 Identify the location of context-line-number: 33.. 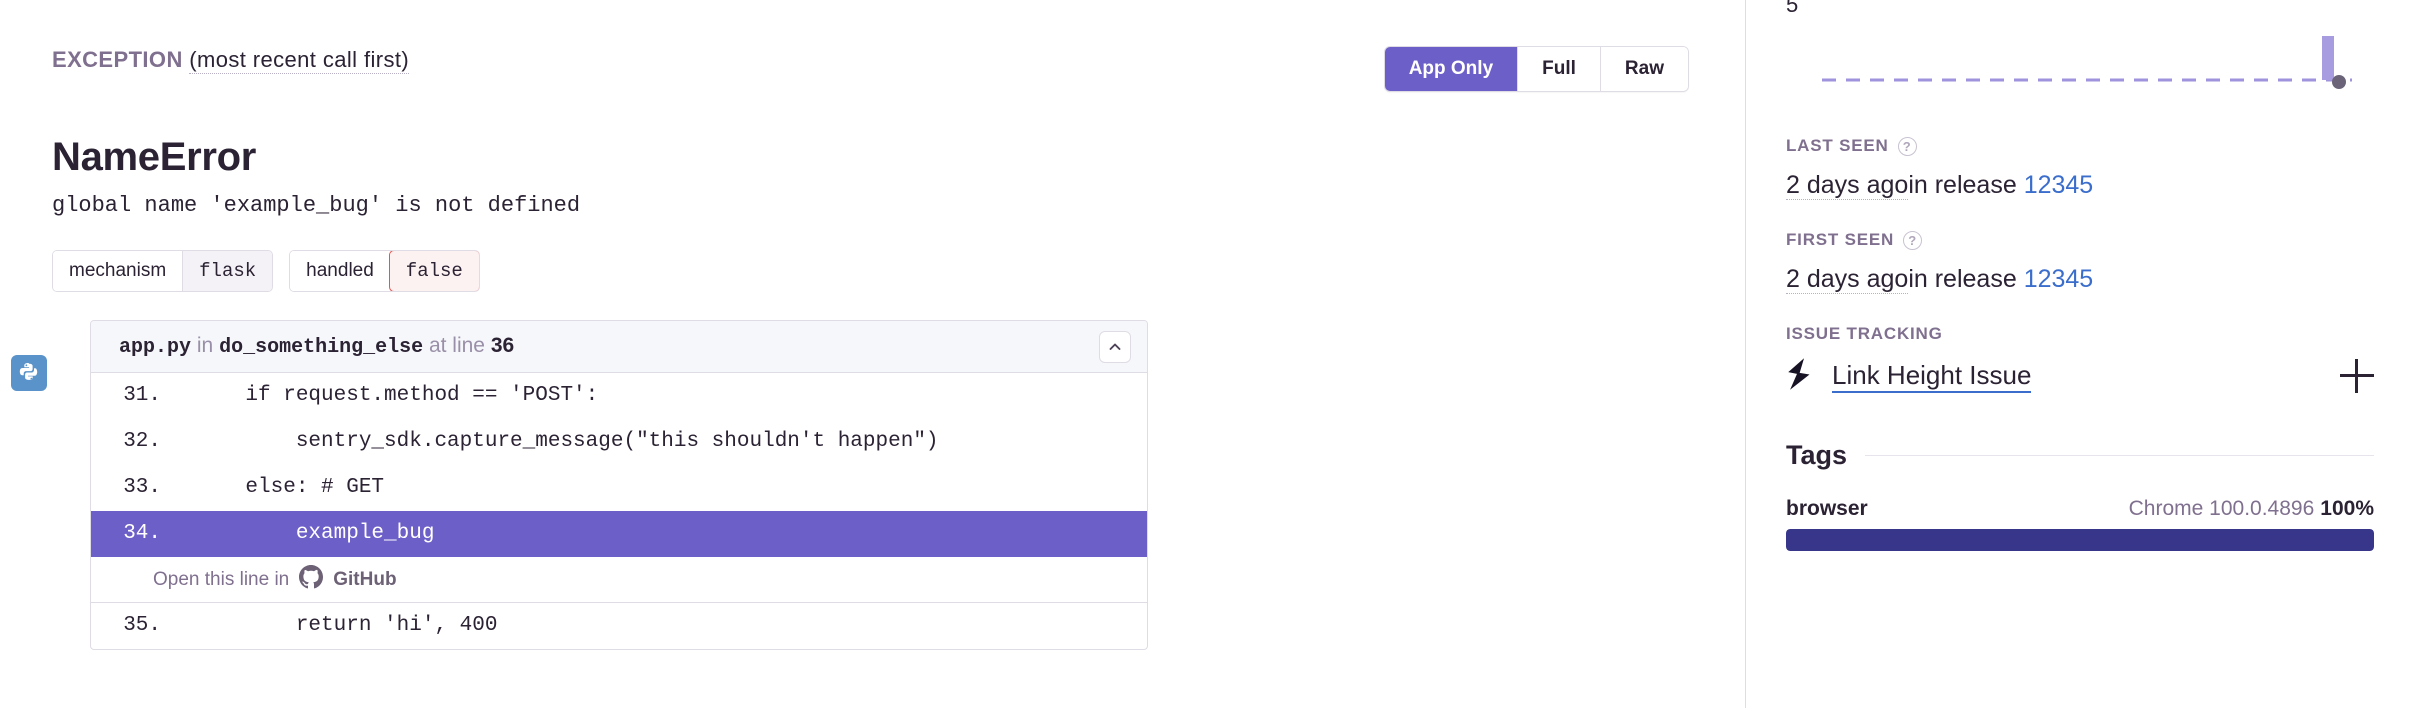
(142, 487).